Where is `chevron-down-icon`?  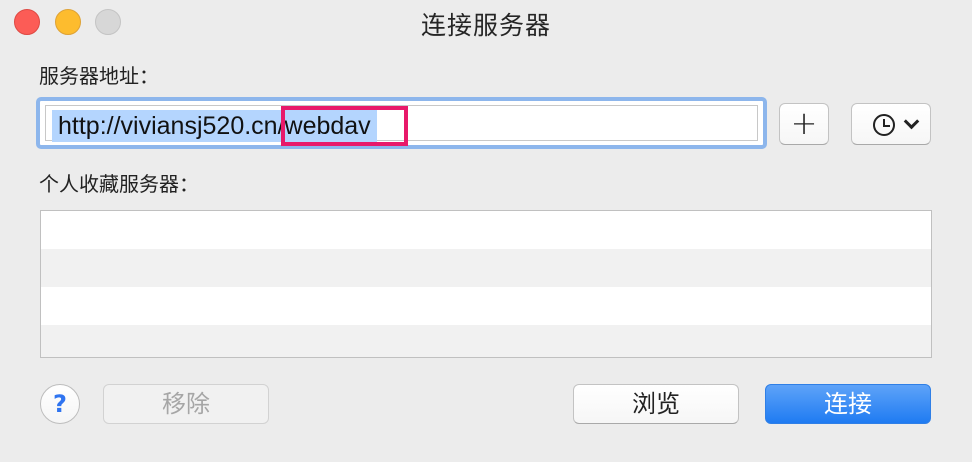
chevron-down-icon is located at coordinates (911, 121).